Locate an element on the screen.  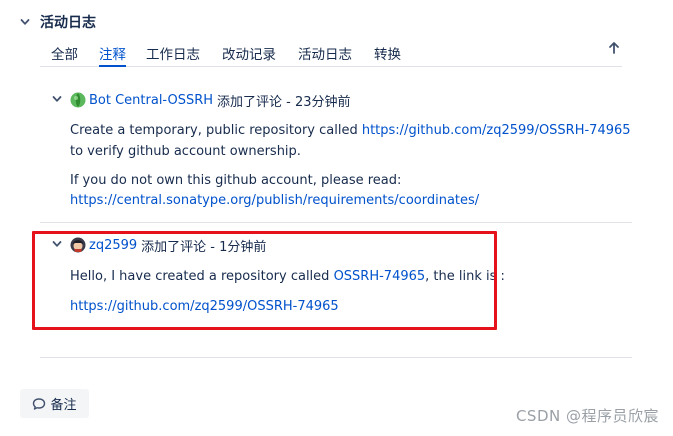
activity-tabs: 全部 注释 工作日志 改动记录 活动日志 转换 is located at coordinates (331, 53).